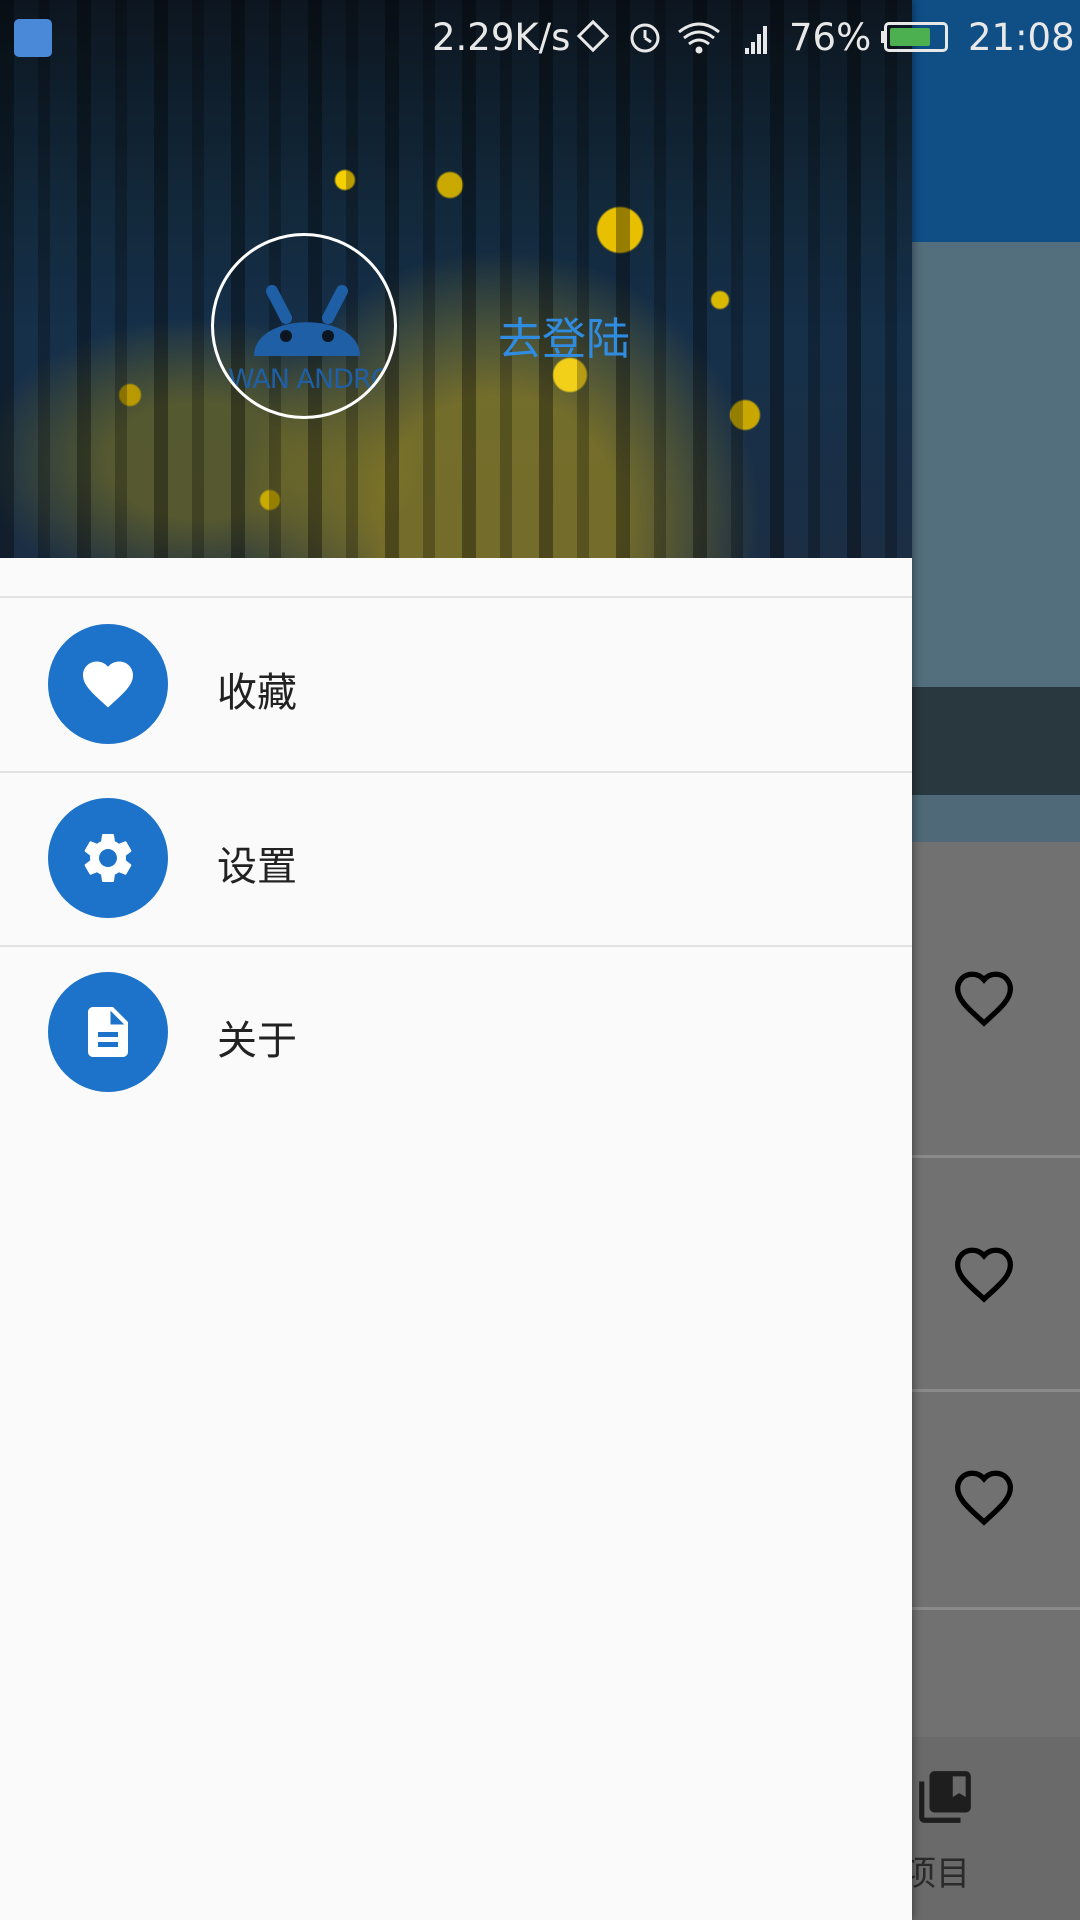  I want to click on menu-item-about: 关于, so click(456, 1034).